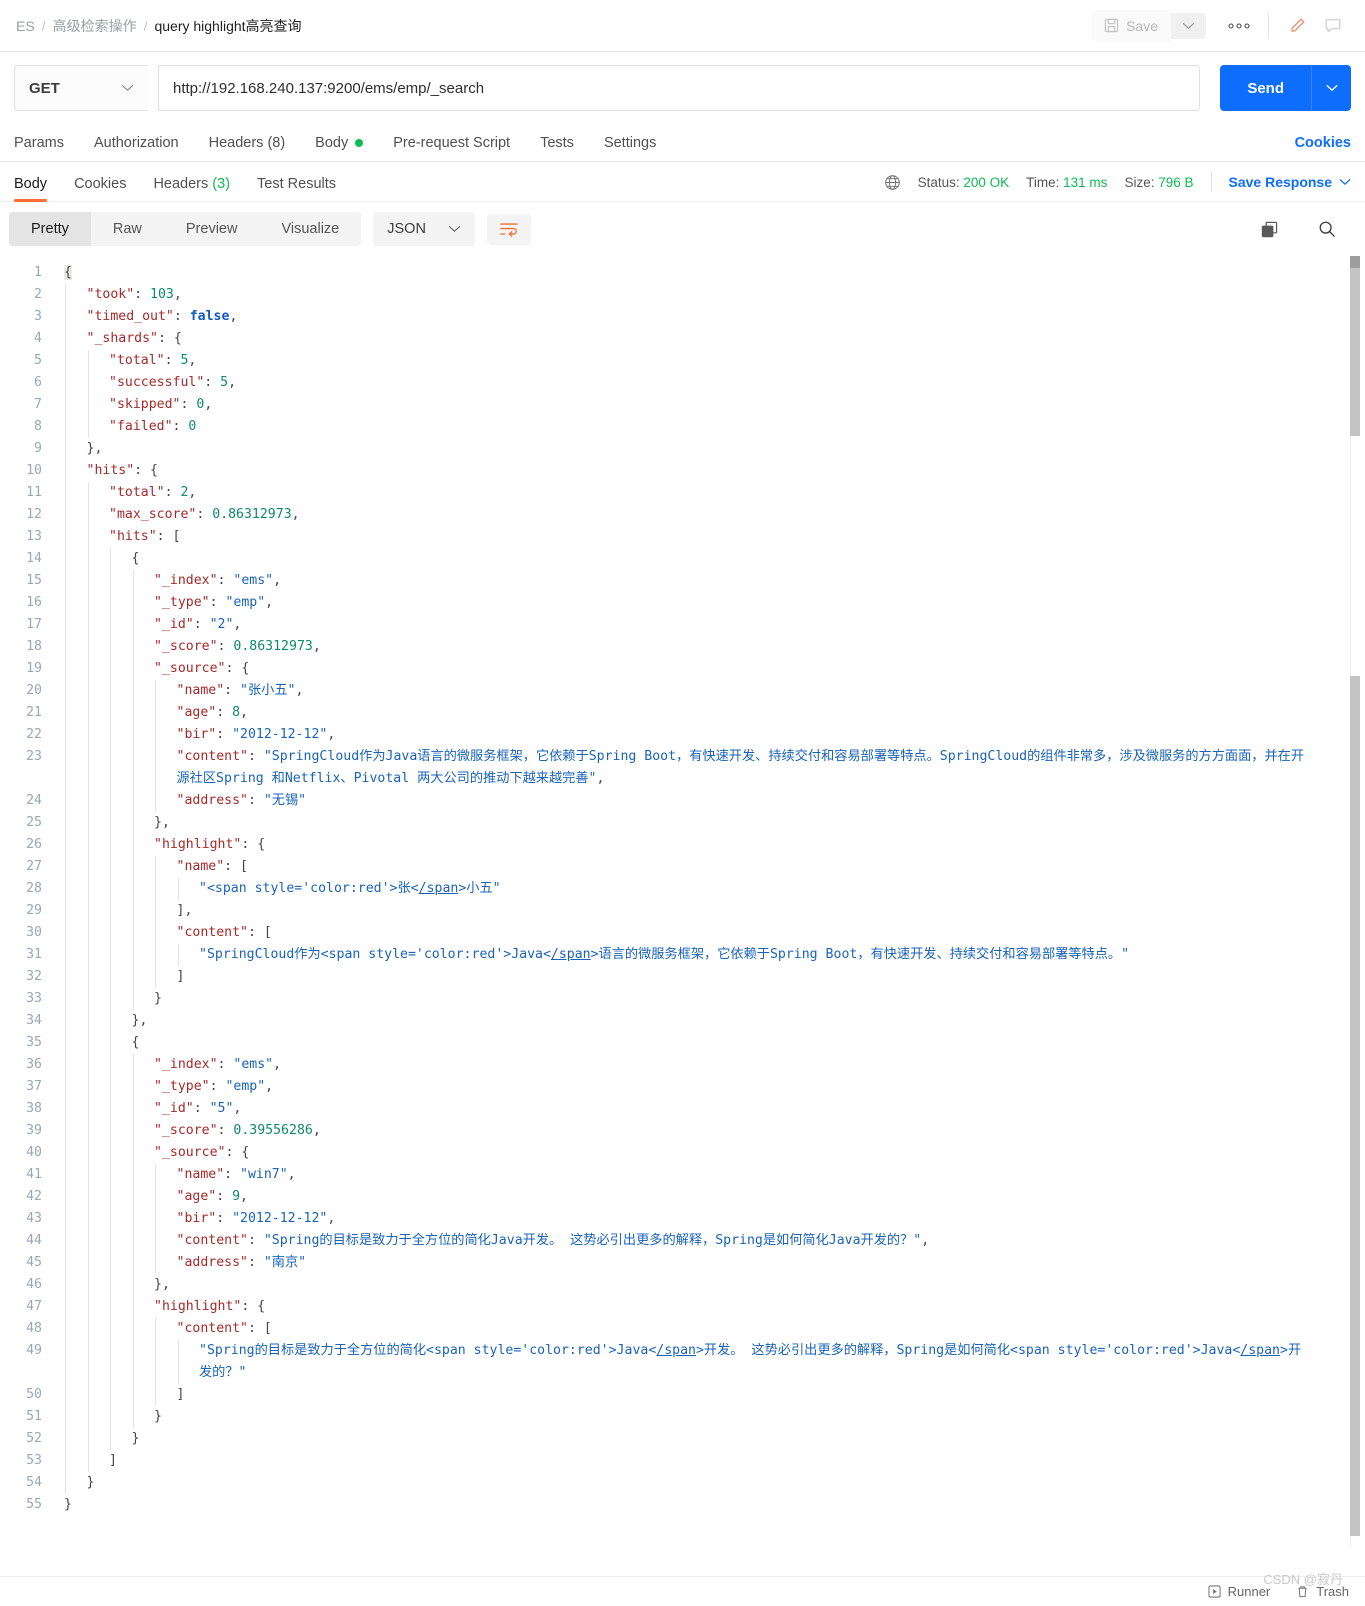  What do you see at coordinates (682, 691) in the screenshot?
I see `code-line: 20 "name": "张小五",` at bounding box center [682, 691].